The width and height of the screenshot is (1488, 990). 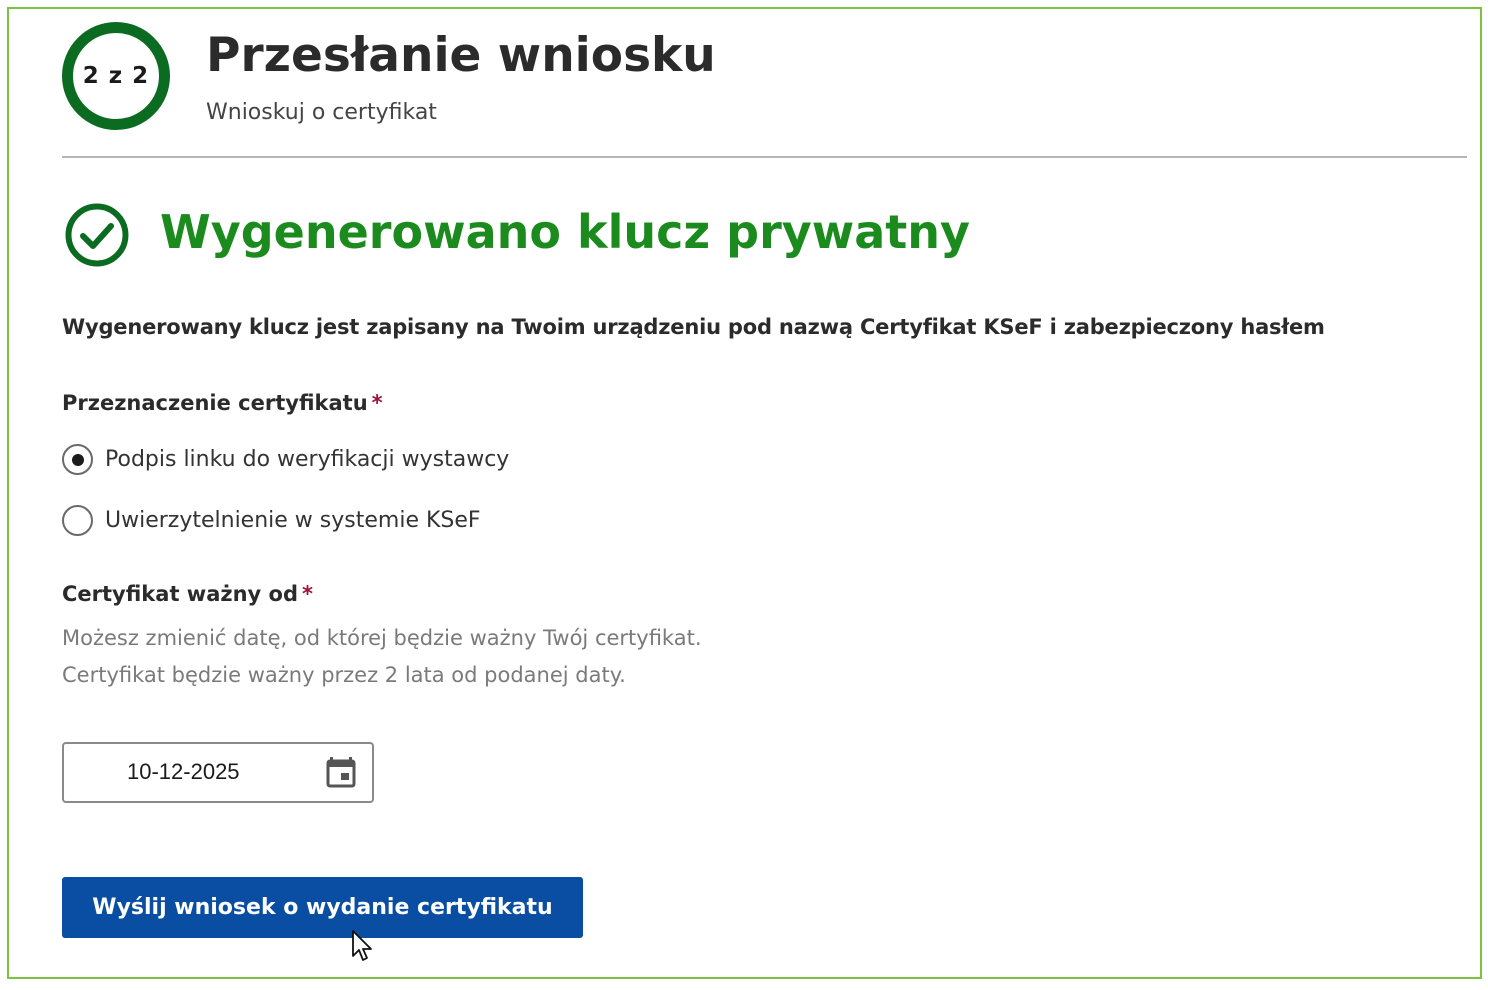 What do you see at coordinates (565, 232) in the screenshot?
I see `success-title: Wygenerowano klucz prywatny` at bounding box center [565, 232].